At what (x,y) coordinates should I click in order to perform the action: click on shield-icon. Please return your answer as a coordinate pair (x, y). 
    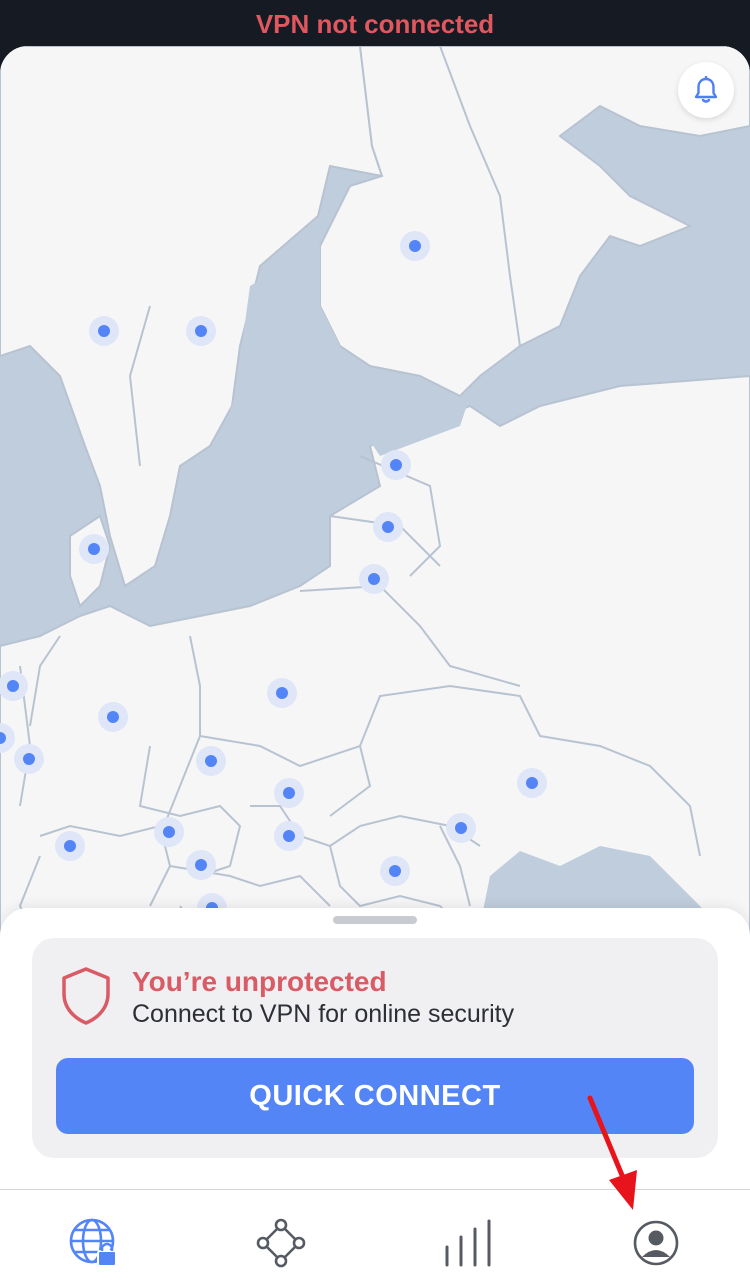
    Looking at the image, I should click on (86, 996).